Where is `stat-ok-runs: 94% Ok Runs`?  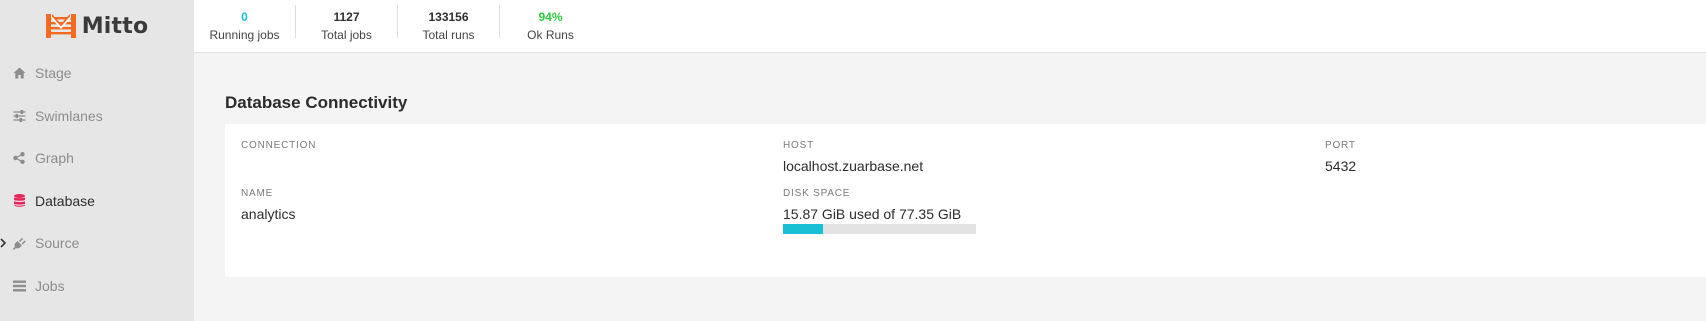 stat-ok-runs: 94% Ok Runs is located at coordinates (550, 26).